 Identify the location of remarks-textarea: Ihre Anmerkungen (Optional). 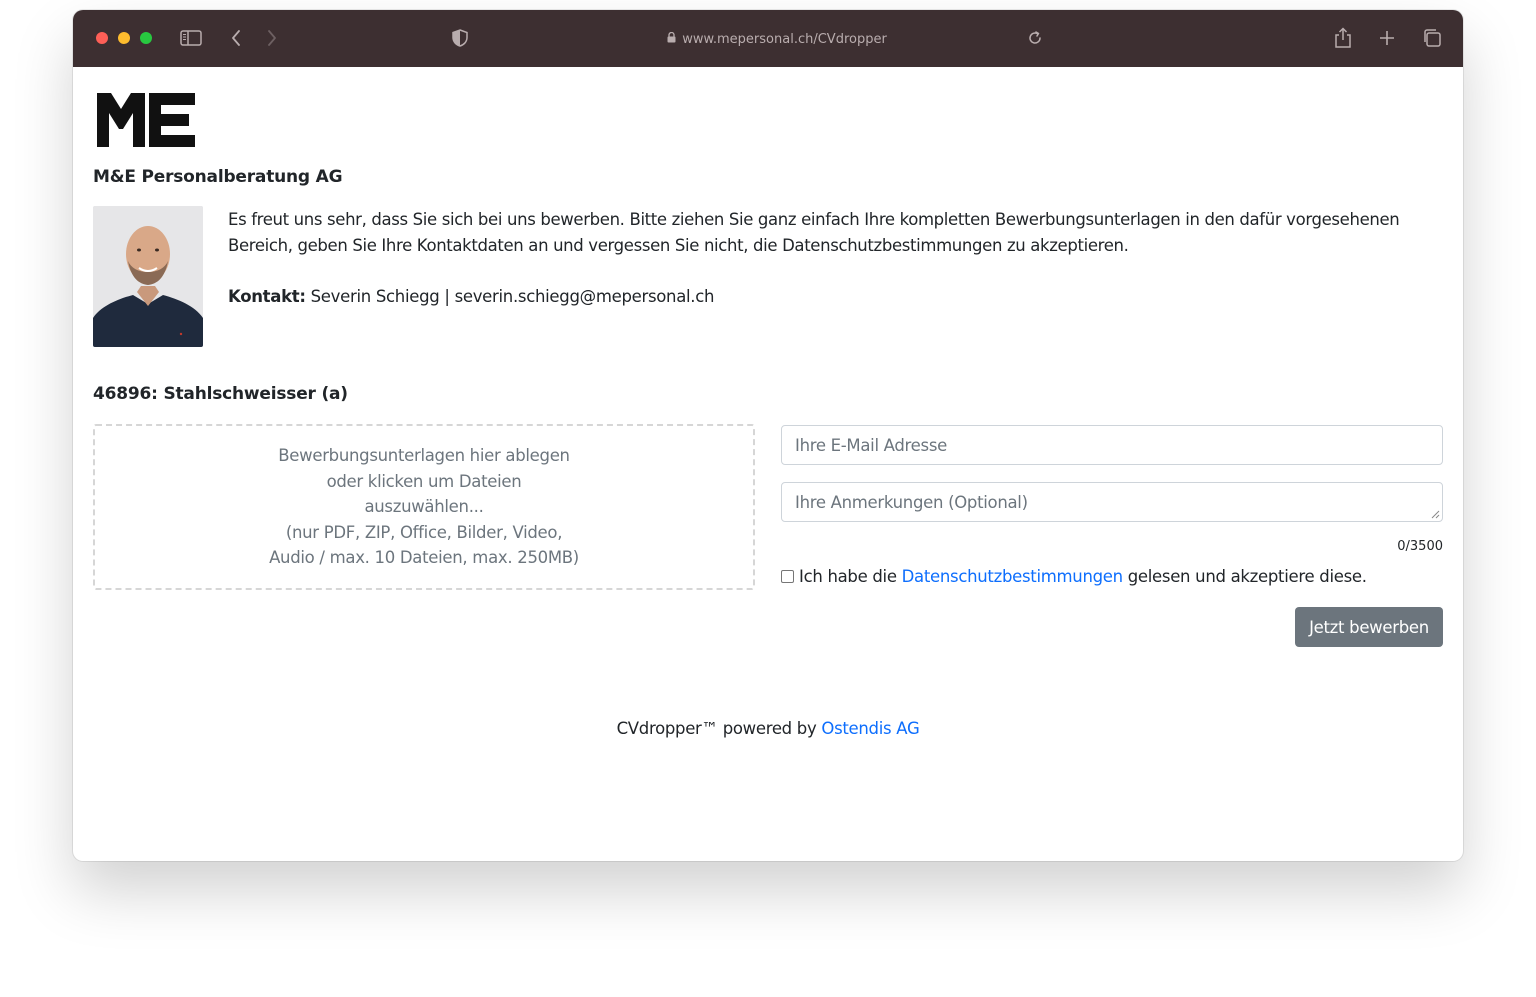
(1112, 502).